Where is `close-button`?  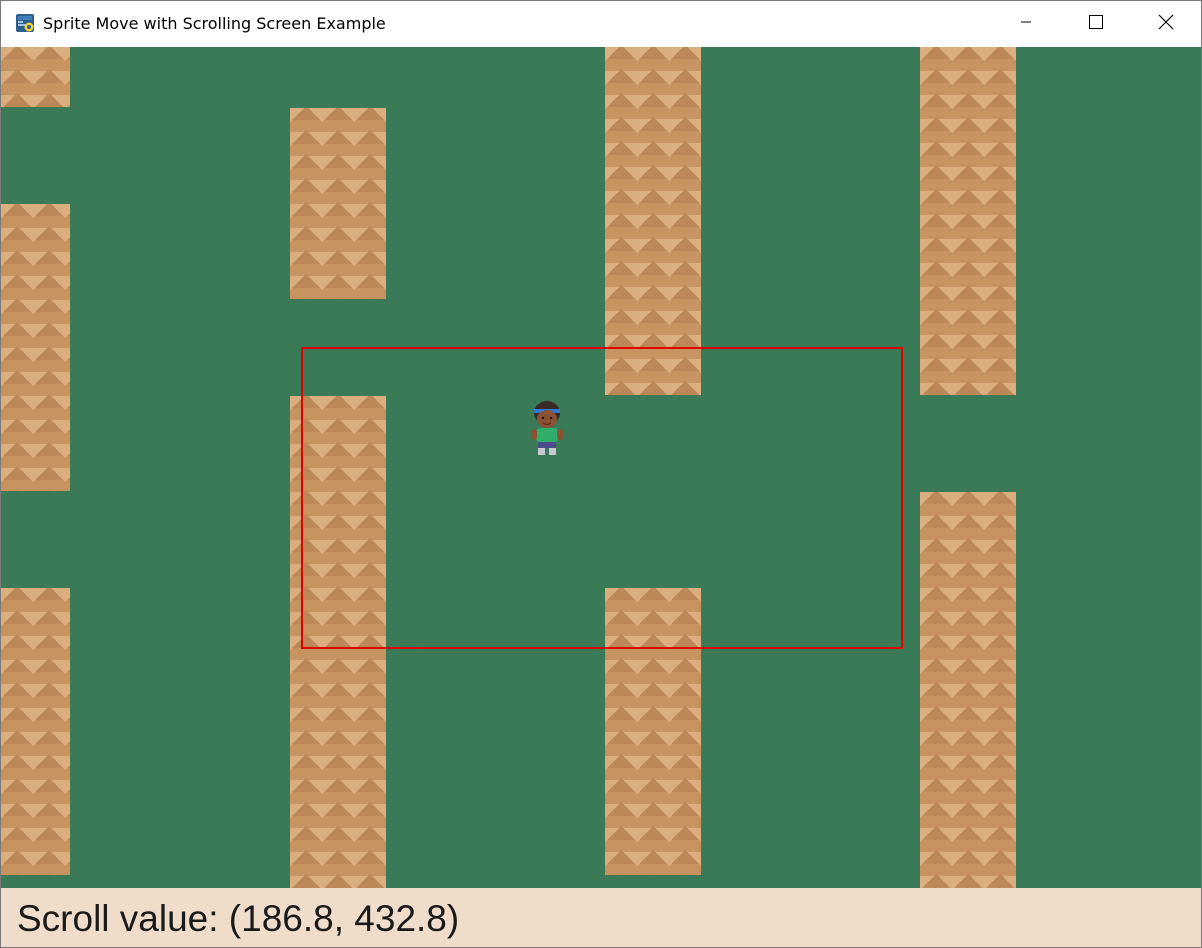
close-button is located at coordinates (1166, 24).